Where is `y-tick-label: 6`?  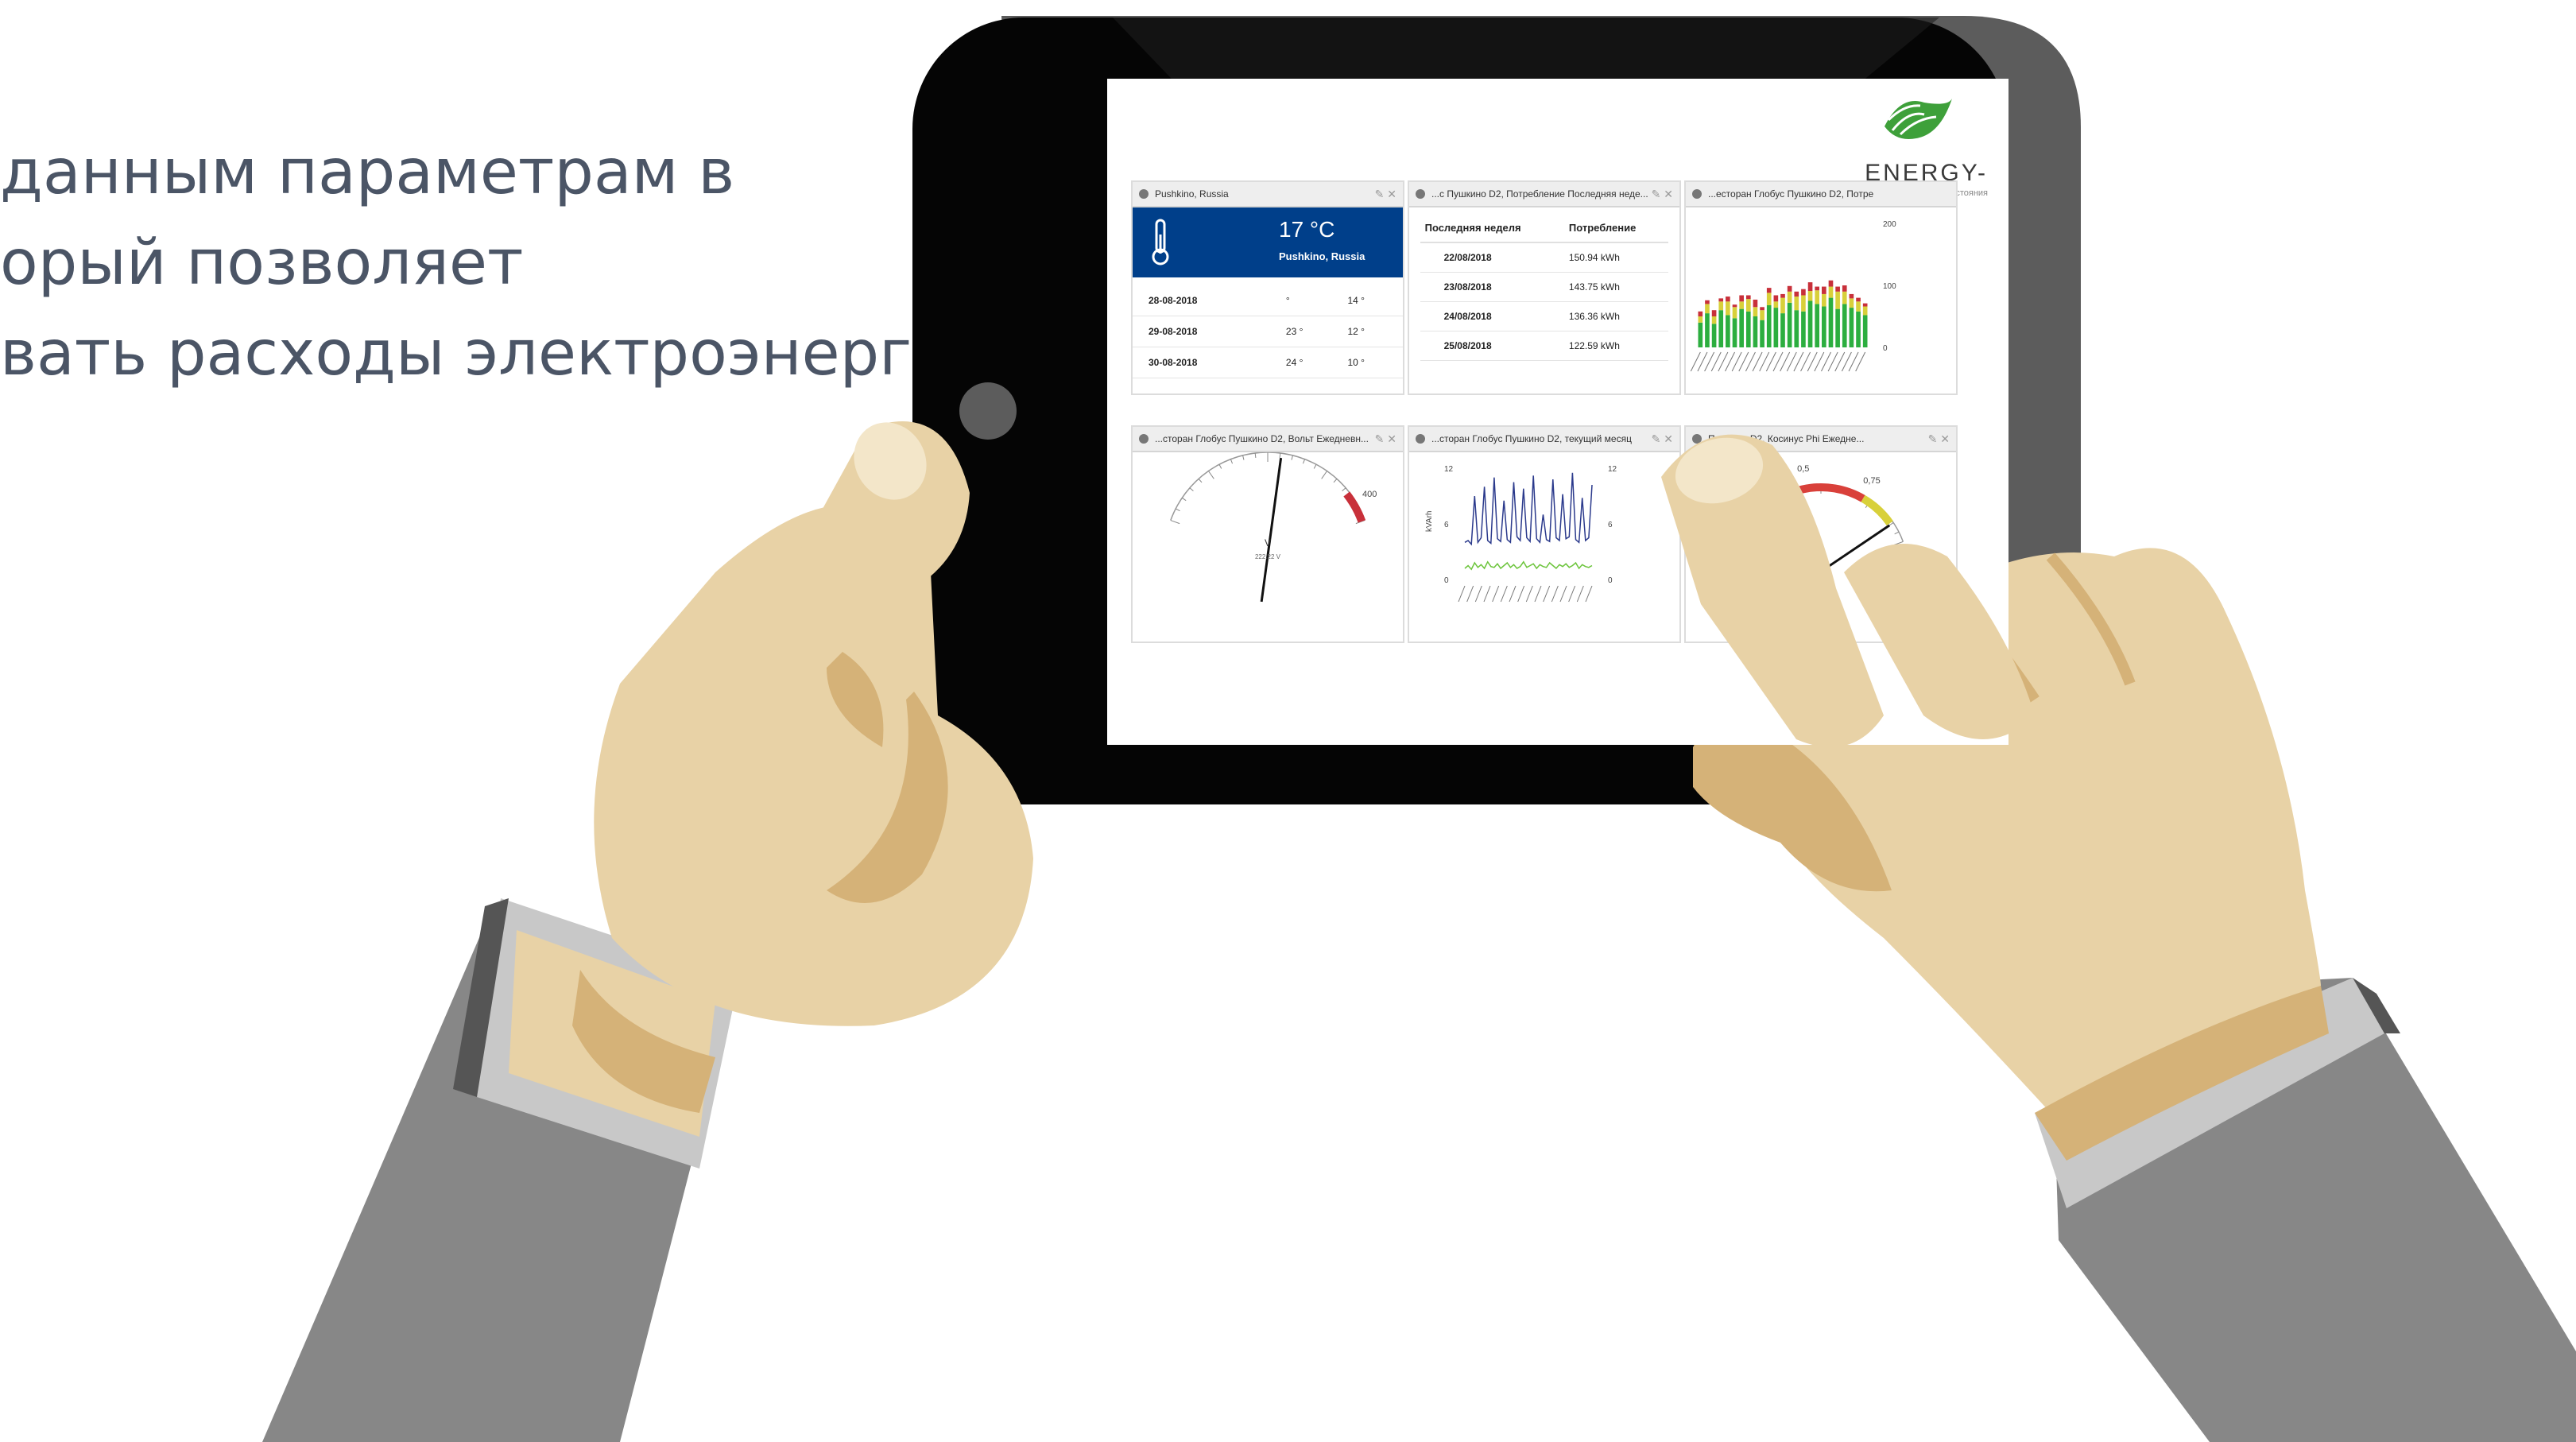
y-tick-label: 6 is located at coordinates (1446, 525).